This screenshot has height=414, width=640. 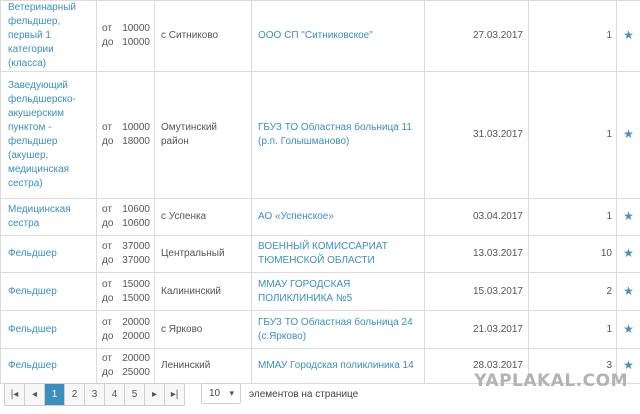 What do you see at coordinates (203, 254) in the screenshot?
I see `location: Центральный` at bounding box center [203, 254].